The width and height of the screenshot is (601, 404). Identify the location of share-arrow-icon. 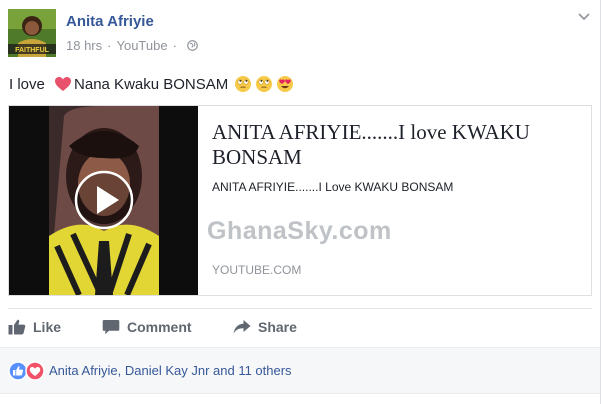
(242, 327).